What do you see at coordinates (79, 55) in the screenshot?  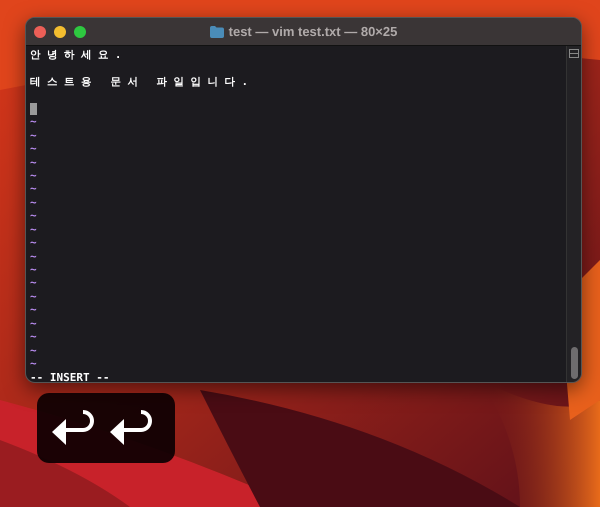 I see `text-line: 안녕하세요.` at bounding box center [79, 55].